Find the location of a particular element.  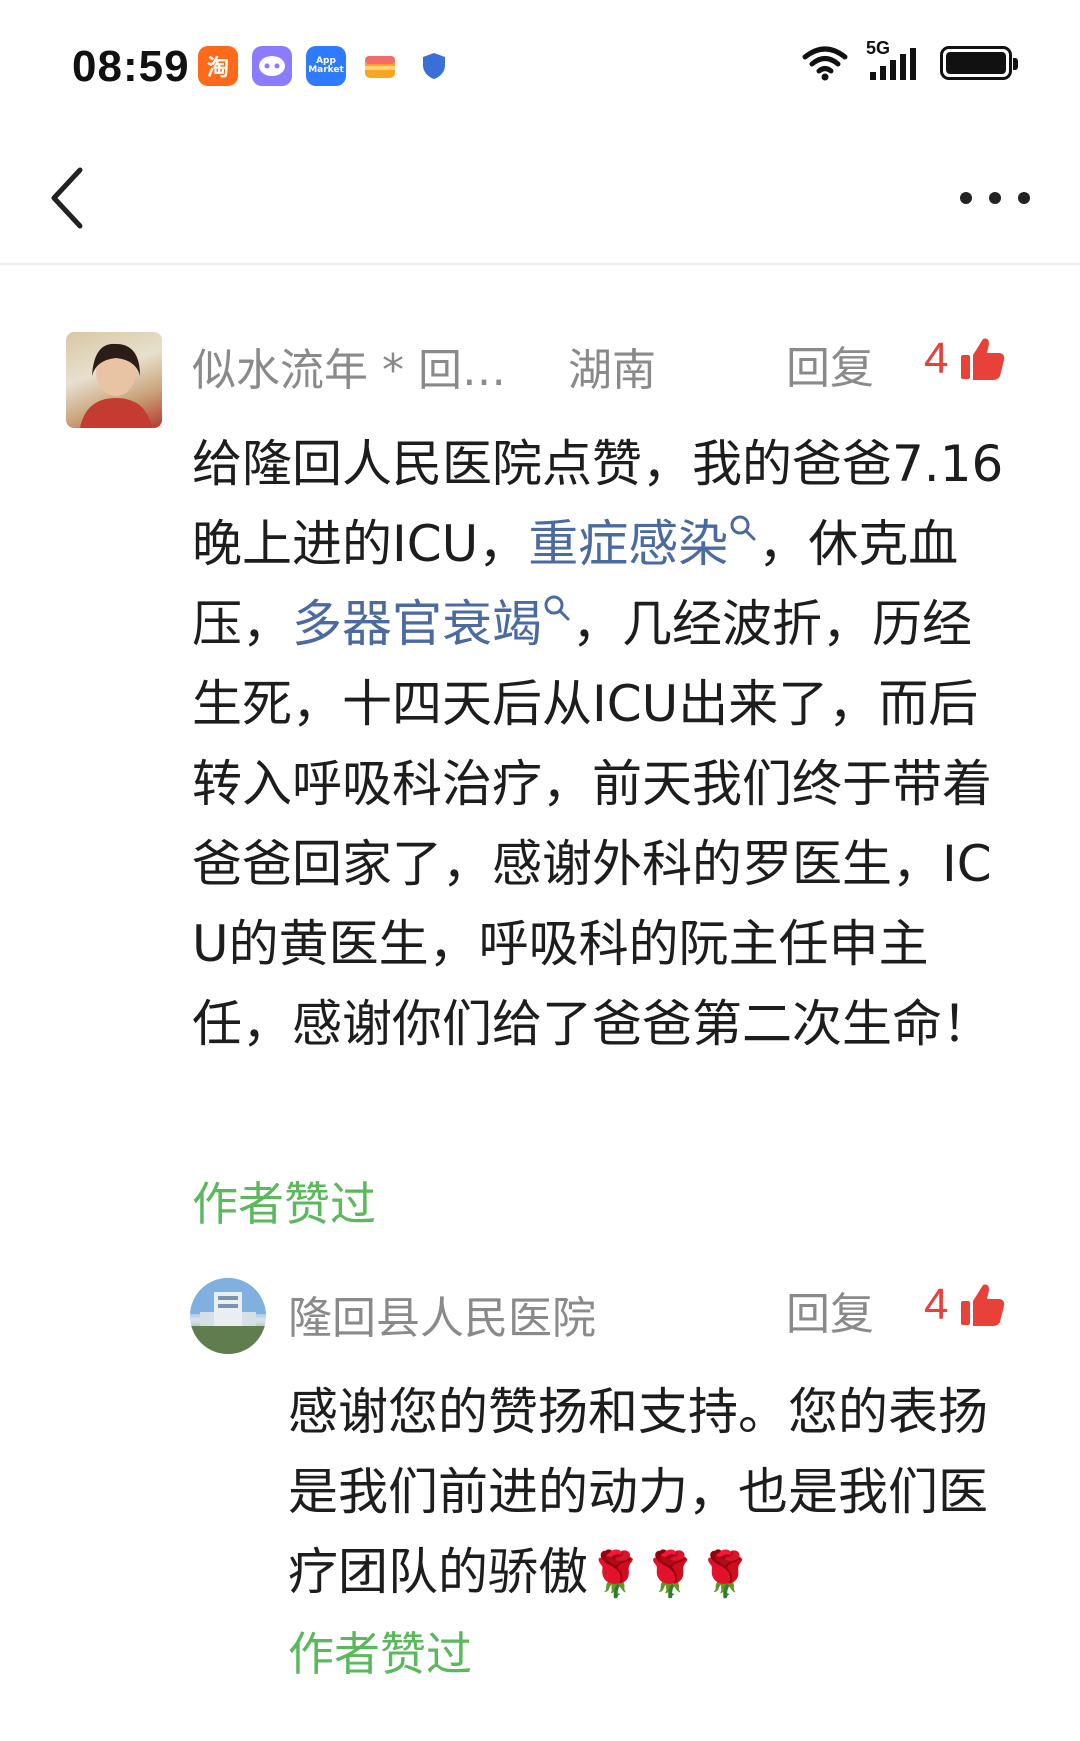

comment-text: 感谢您的赞扬和支持。您的表扬是我们前进的动力，也是我们医疗团队的骄傲🌹🌹🌹 is located at coordinates (649, 1493).